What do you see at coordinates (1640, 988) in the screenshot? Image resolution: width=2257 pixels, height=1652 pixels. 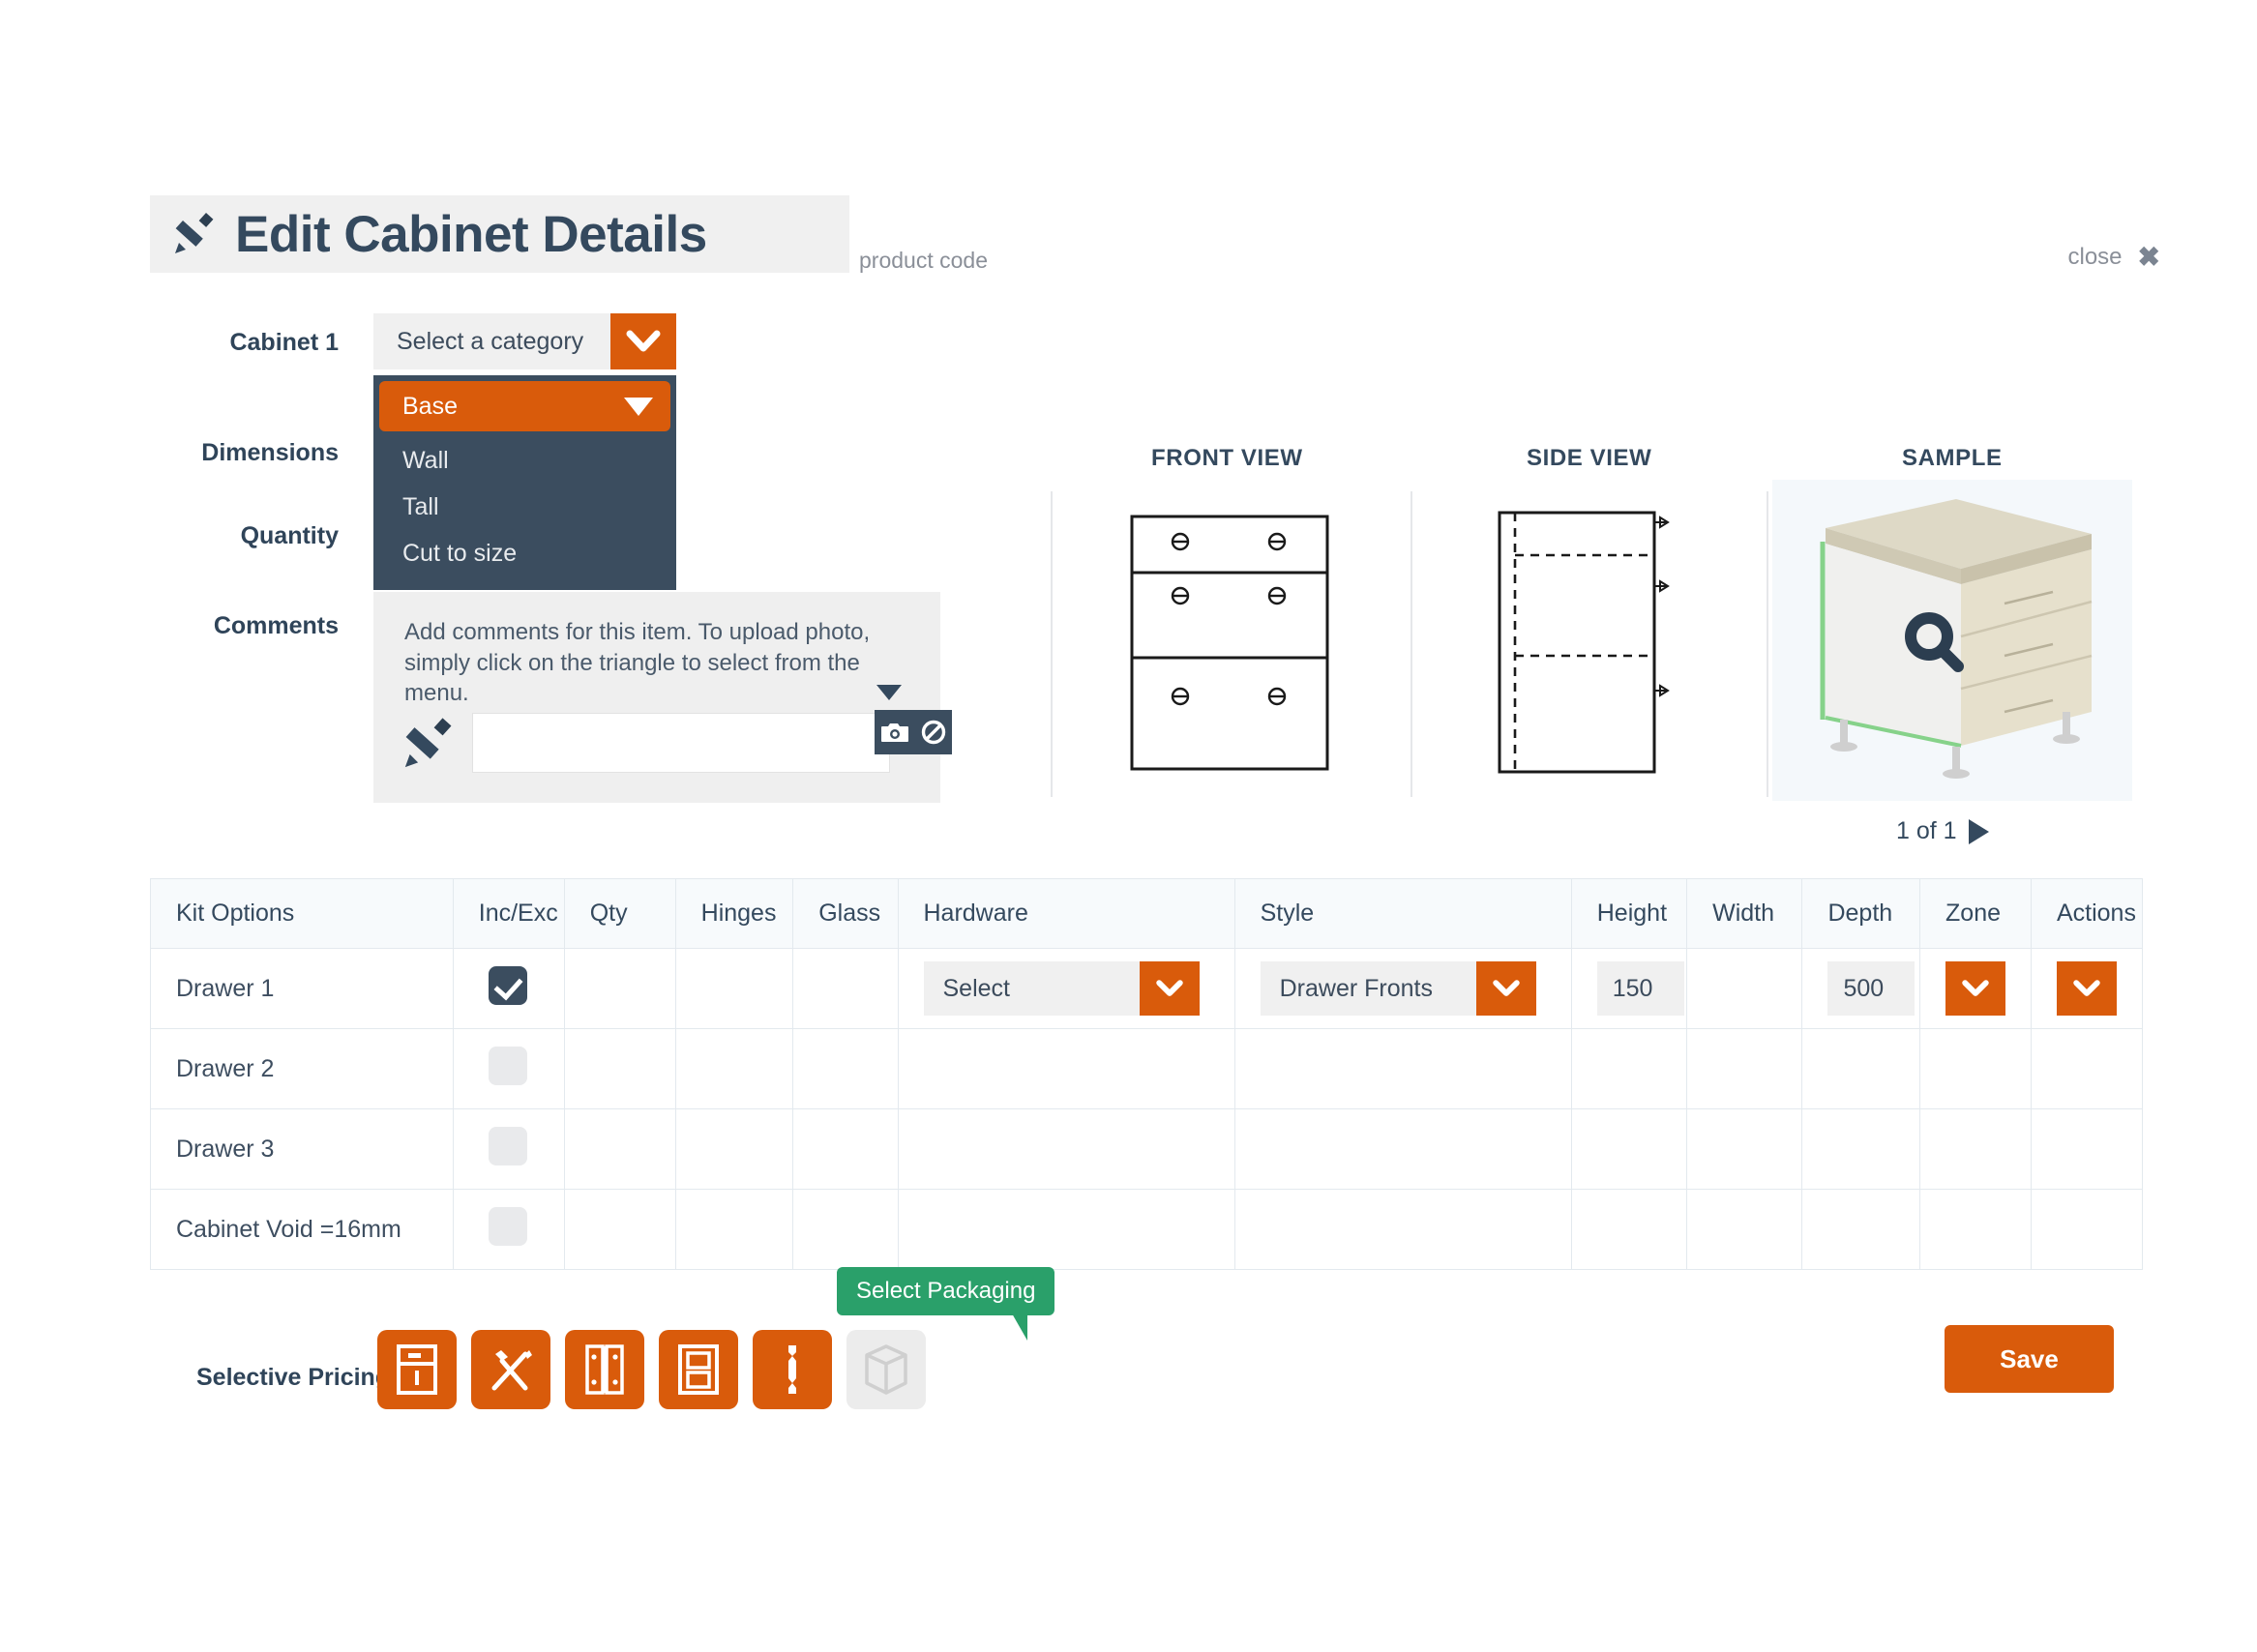 I see `height-input: 150` at bounding box center [1640, 988].